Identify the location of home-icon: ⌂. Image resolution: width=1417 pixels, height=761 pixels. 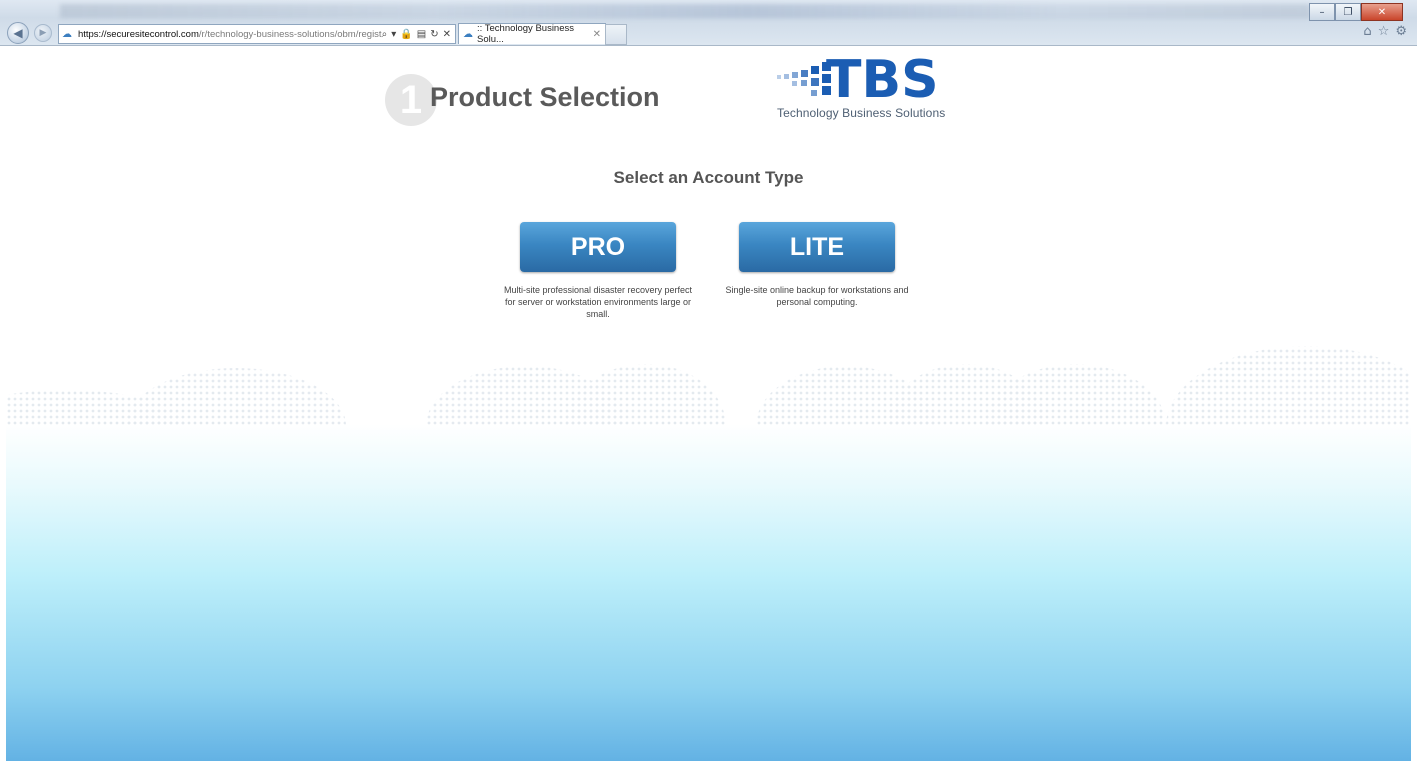
(1367, 31).